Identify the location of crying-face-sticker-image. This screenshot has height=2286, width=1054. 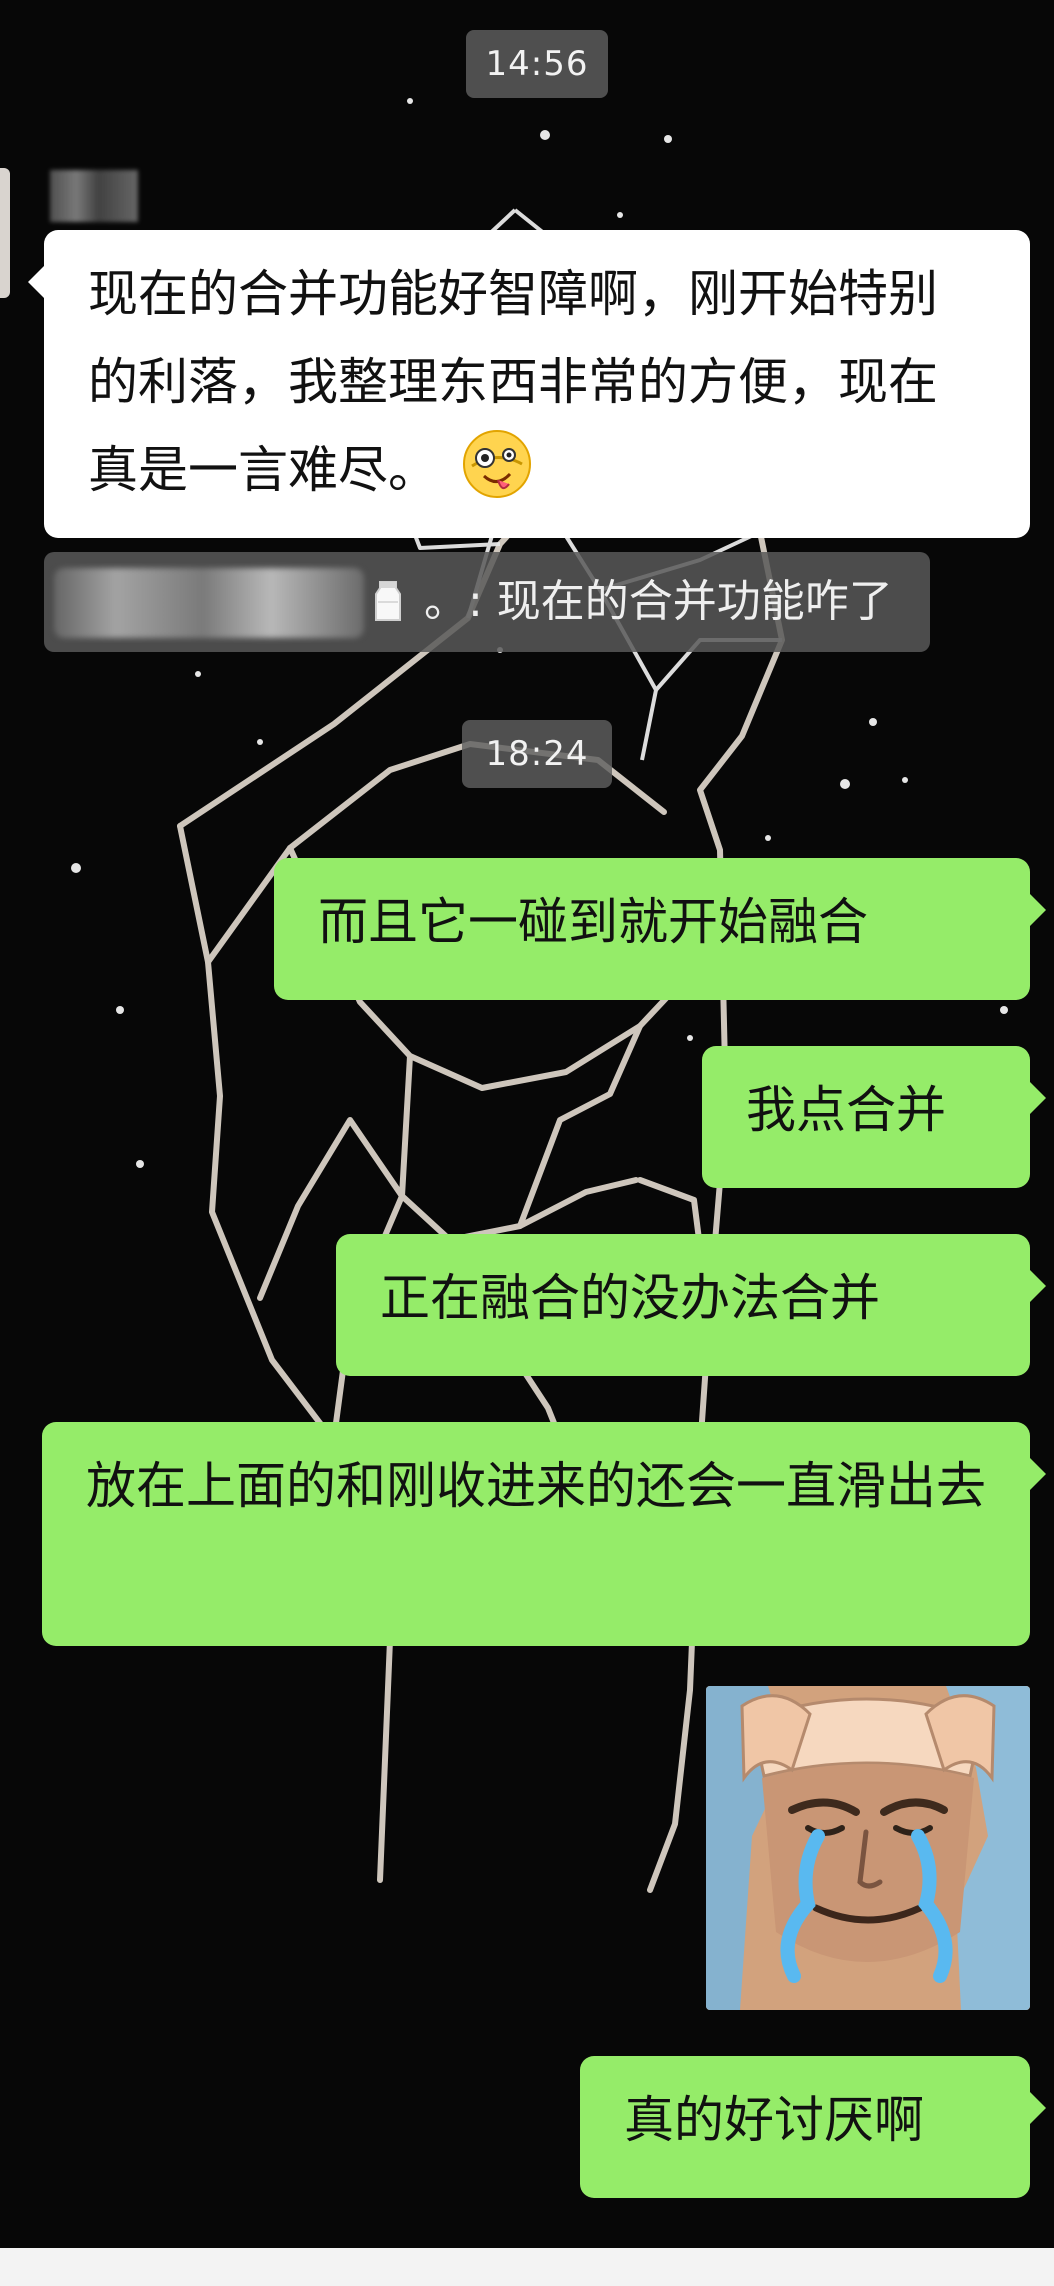
(868, 1848).